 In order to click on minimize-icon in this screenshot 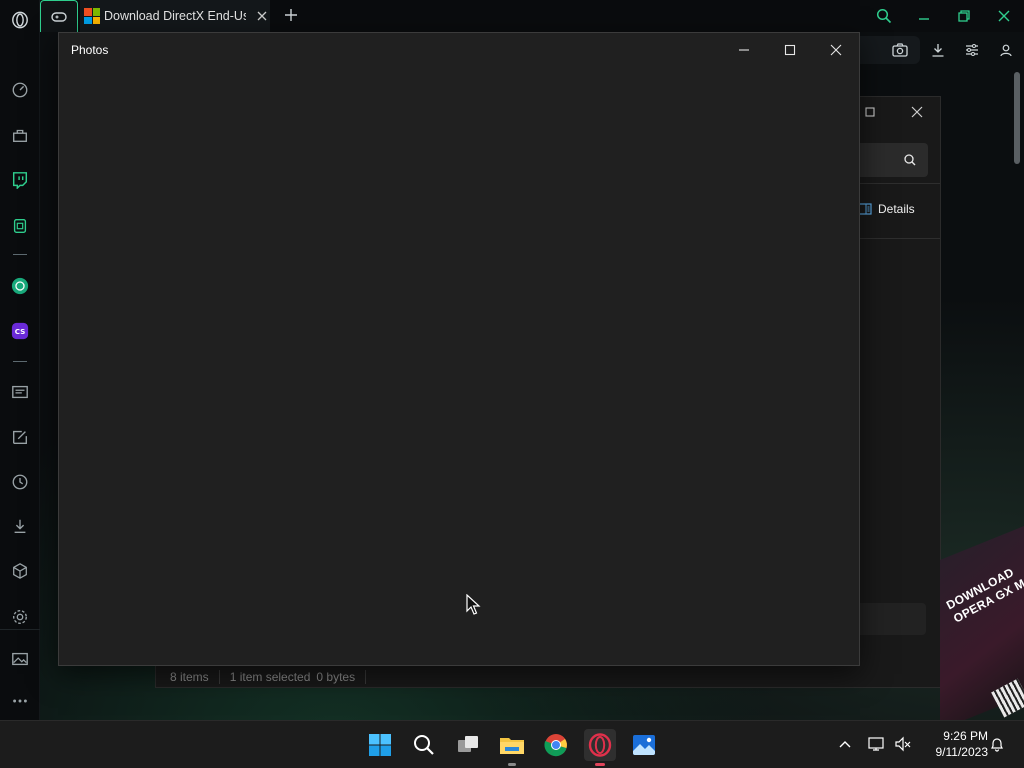, I will do `click(744, 50)`.